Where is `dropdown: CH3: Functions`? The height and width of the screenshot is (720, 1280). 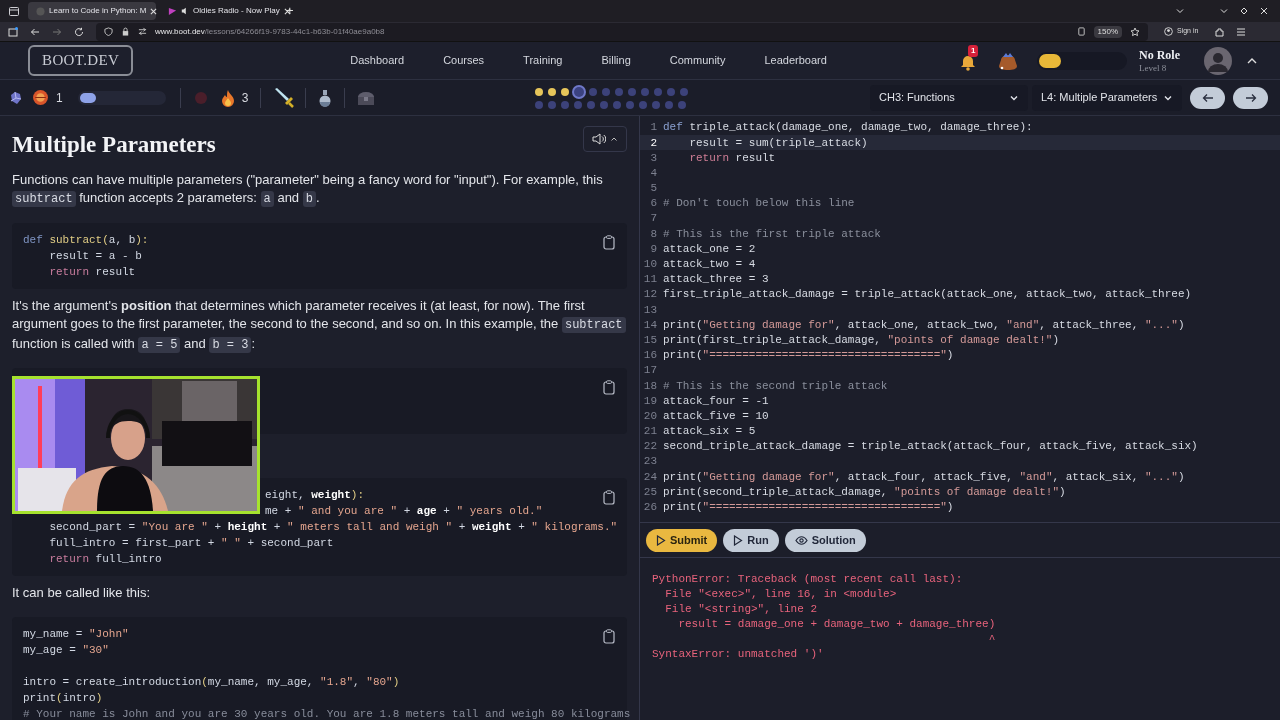 dropdown: CH3: Functions is located at coordinates (949, 97).